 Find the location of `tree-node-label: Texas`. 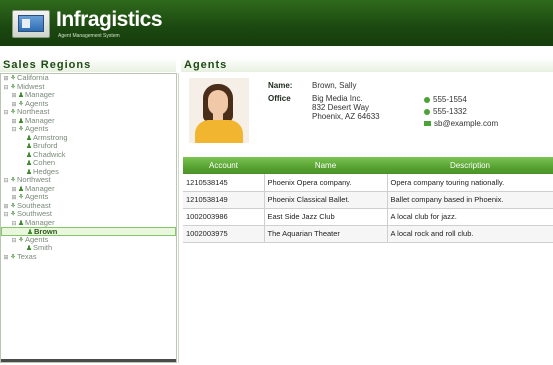

tree-node-label: Texas is located at coordinates (27, 256).